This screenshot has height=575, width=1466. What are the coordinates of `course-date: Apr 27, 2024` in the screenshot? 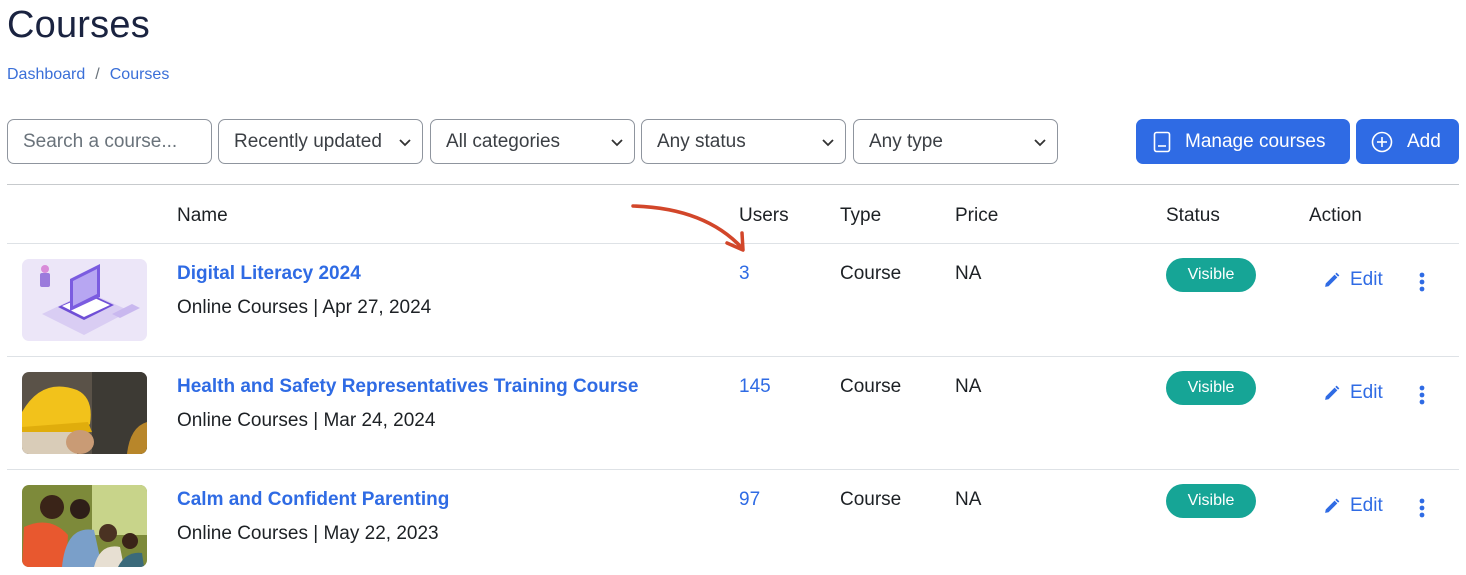 It's located at (377, 307).